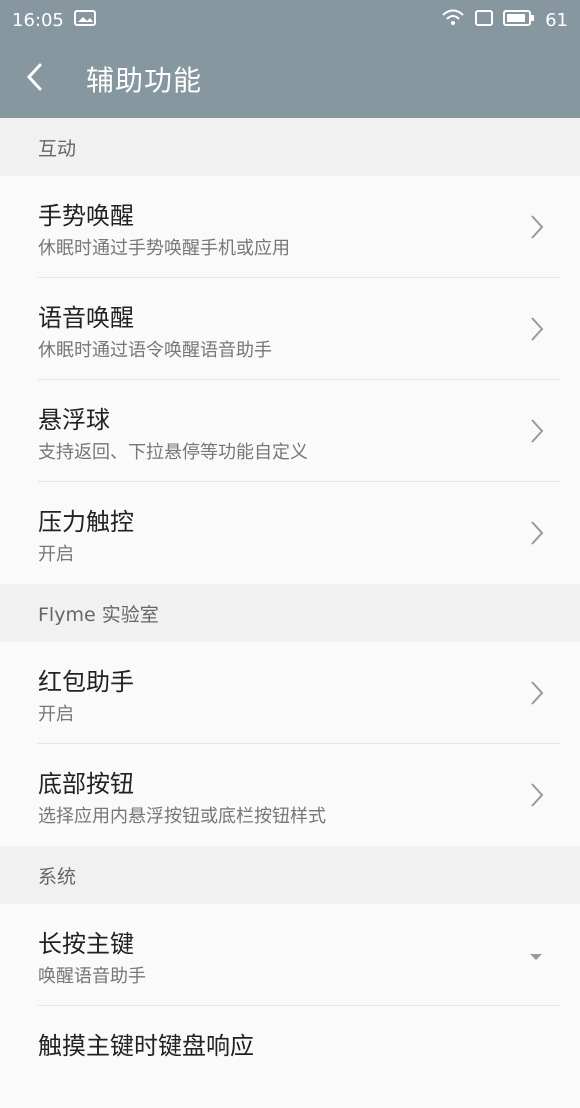 Image resolution: width=580 pixels, height=1108 pixels. Describe the element at coordinates (290, 533) in the screenshot. I see `setting-pressure-touch: 压力触控 开启` at that location.